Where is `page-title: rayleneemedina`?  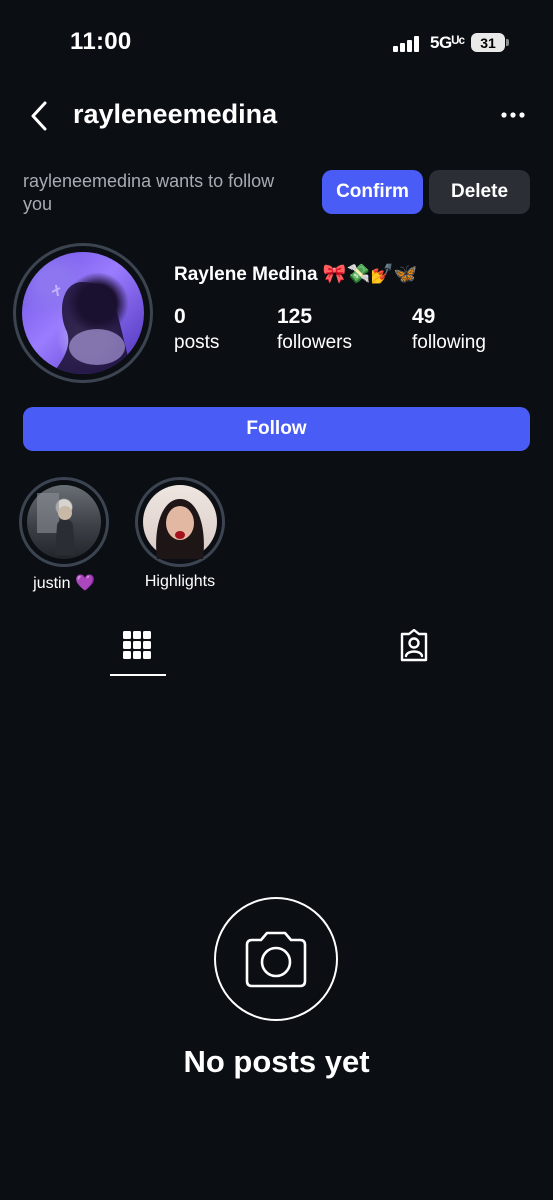 page-title: rayleneemedina is located at coordinates (175, 114).